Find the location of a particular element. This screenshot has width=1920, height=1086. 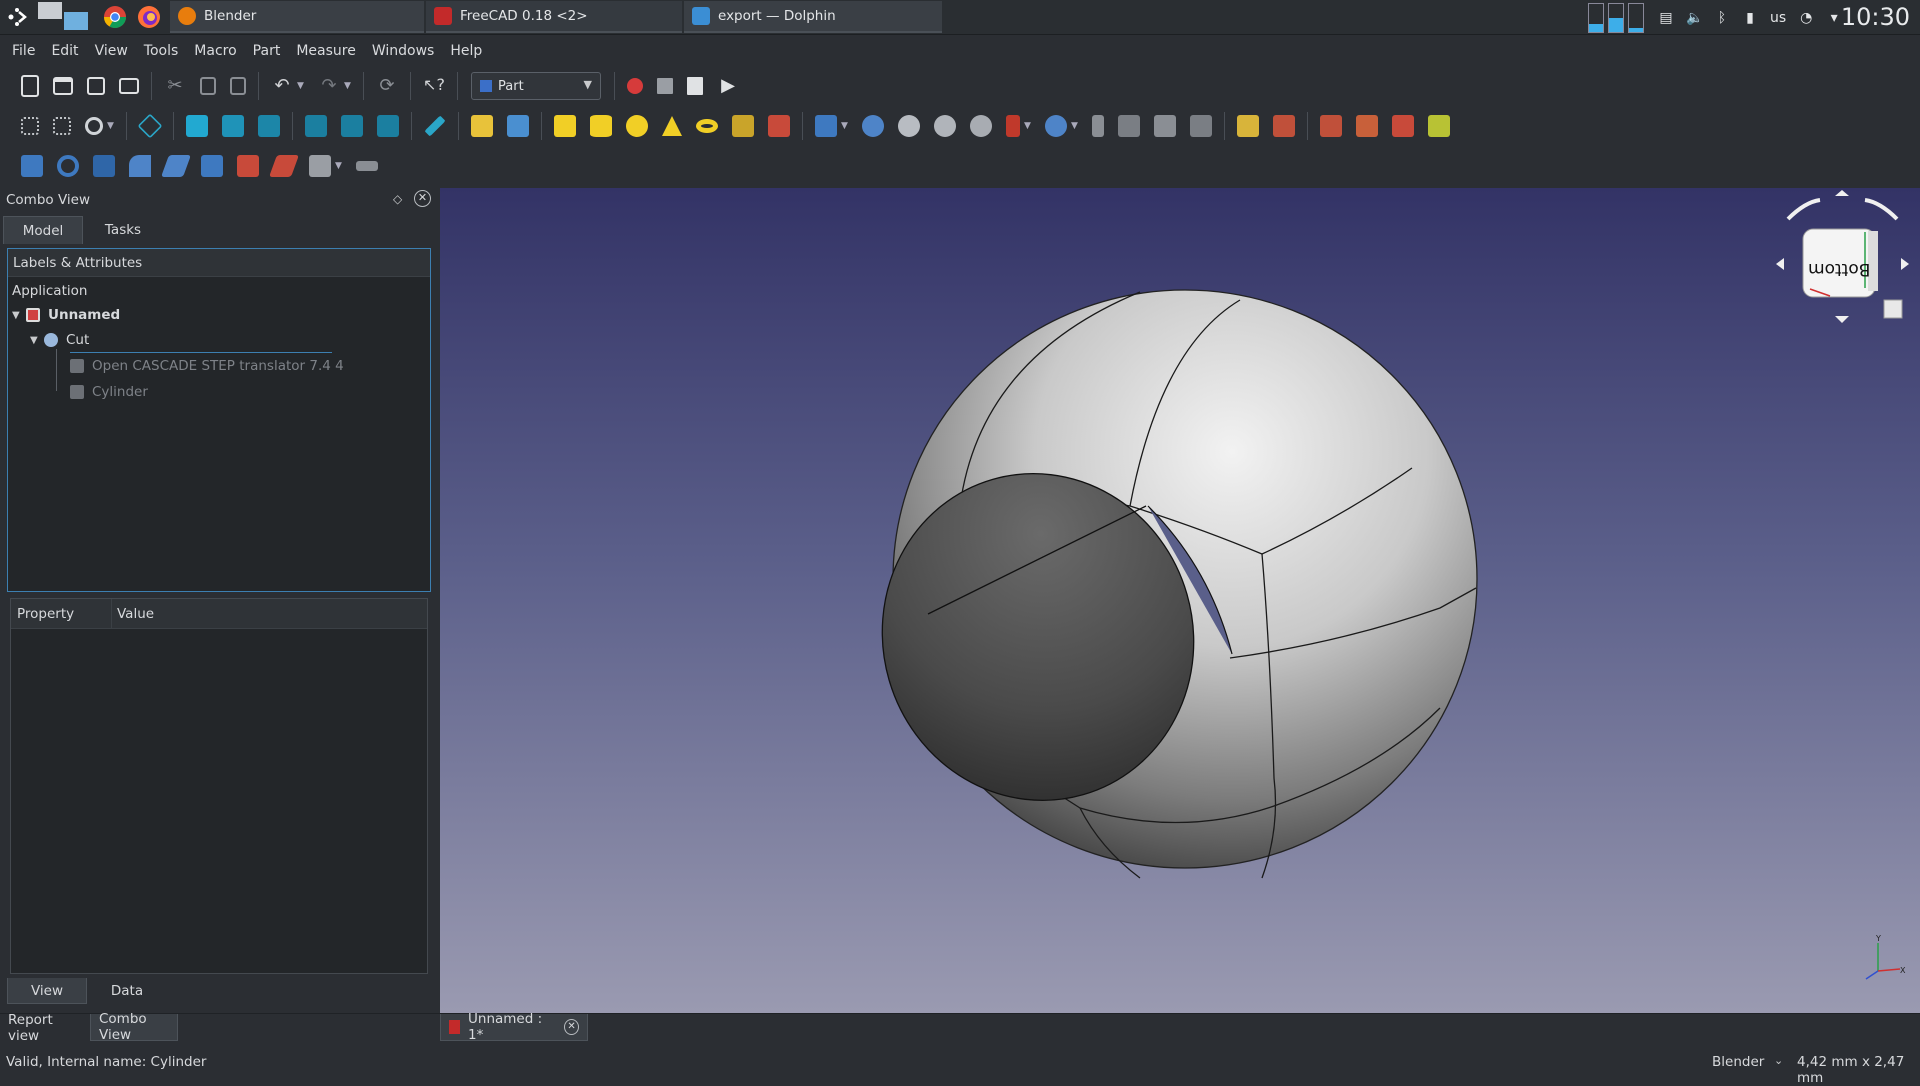

measure-angular-icon is located at coordinates (1284, 126).